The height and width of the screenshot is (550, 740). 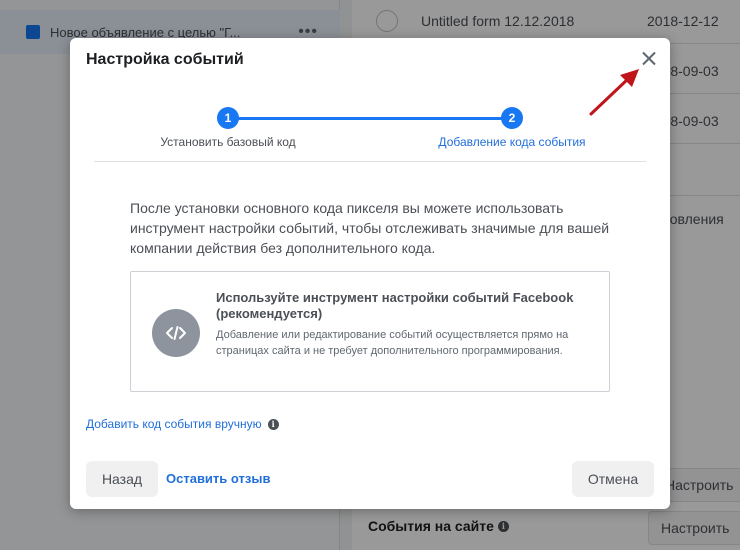 What do you see at coordinates (512, 142) in the screenshot?
I see `step-2-label: Добавление кода события` at bounding box center [512, 142].